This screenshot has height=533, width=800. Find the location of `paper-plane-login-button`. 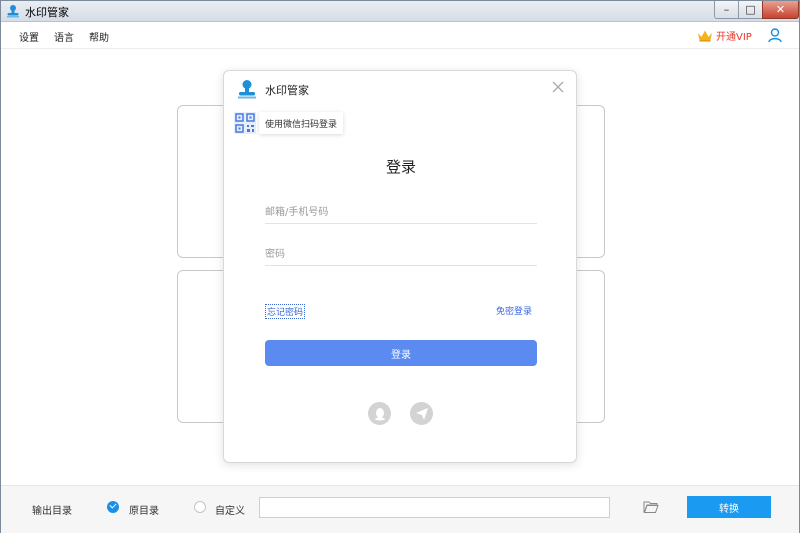

paper-plane-login-button is located at coordinates (421, 413).